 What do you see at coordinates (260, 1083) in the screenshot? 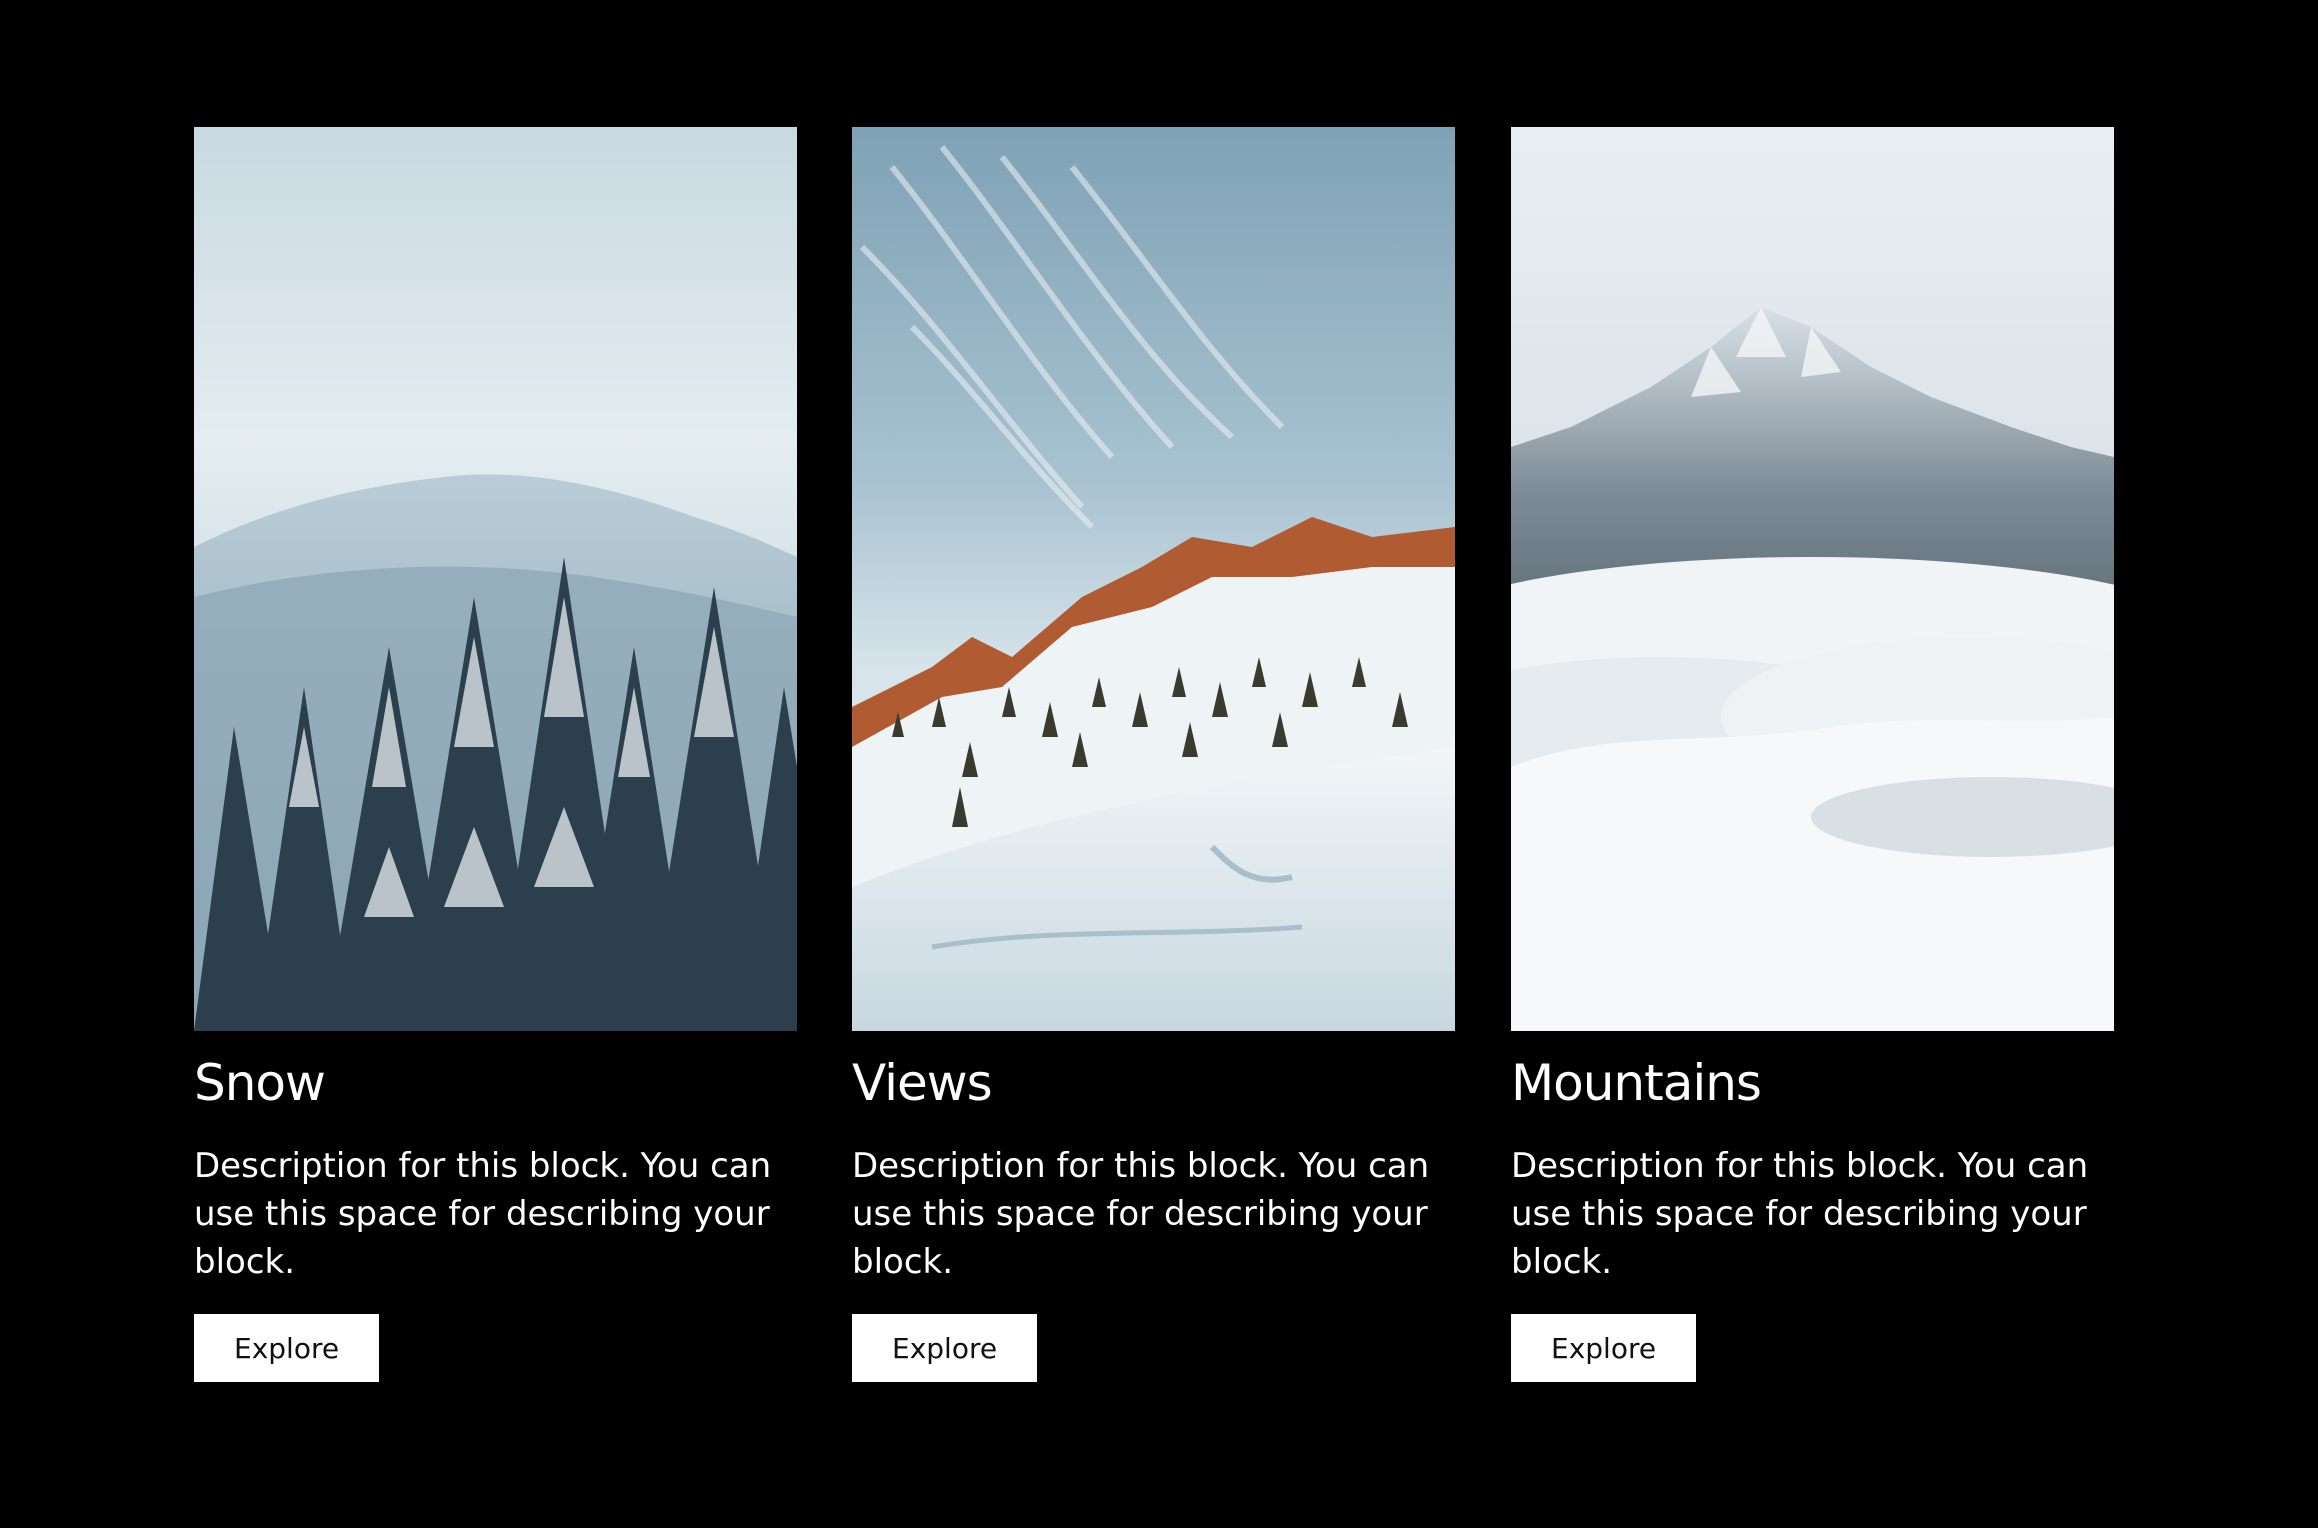
I see `card-title: Snow` at bounding box center [260, 1083].